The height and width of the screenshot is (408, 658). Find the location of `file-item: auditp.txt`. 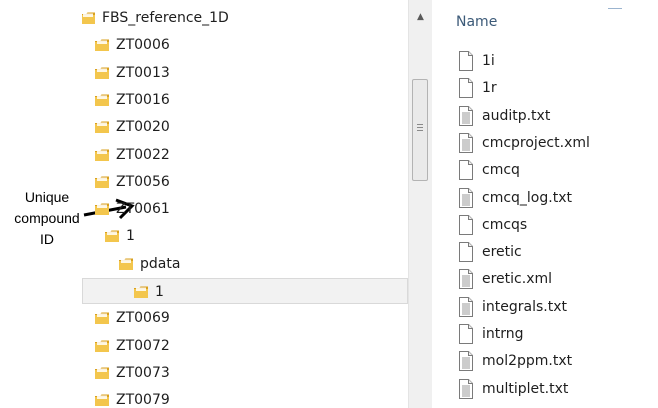

file-item: auditp.txt is located at coordinates (558, 116).